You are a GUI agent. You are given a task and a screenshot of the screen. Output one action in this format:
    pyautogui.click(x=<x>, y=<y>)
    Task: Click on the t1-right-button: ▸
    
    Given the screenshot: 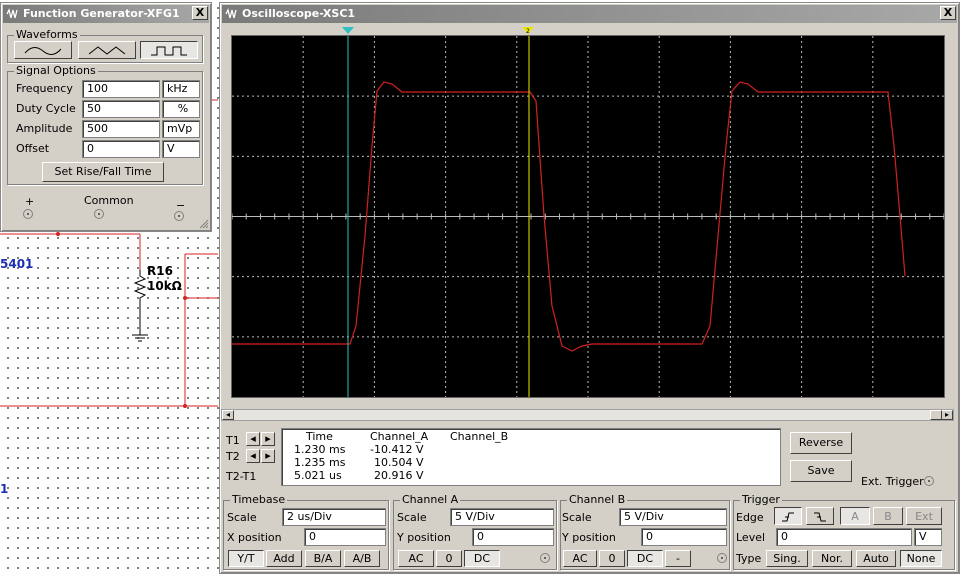 What is the action you would take?
    pyautogui.click(x=268, y=439)
    